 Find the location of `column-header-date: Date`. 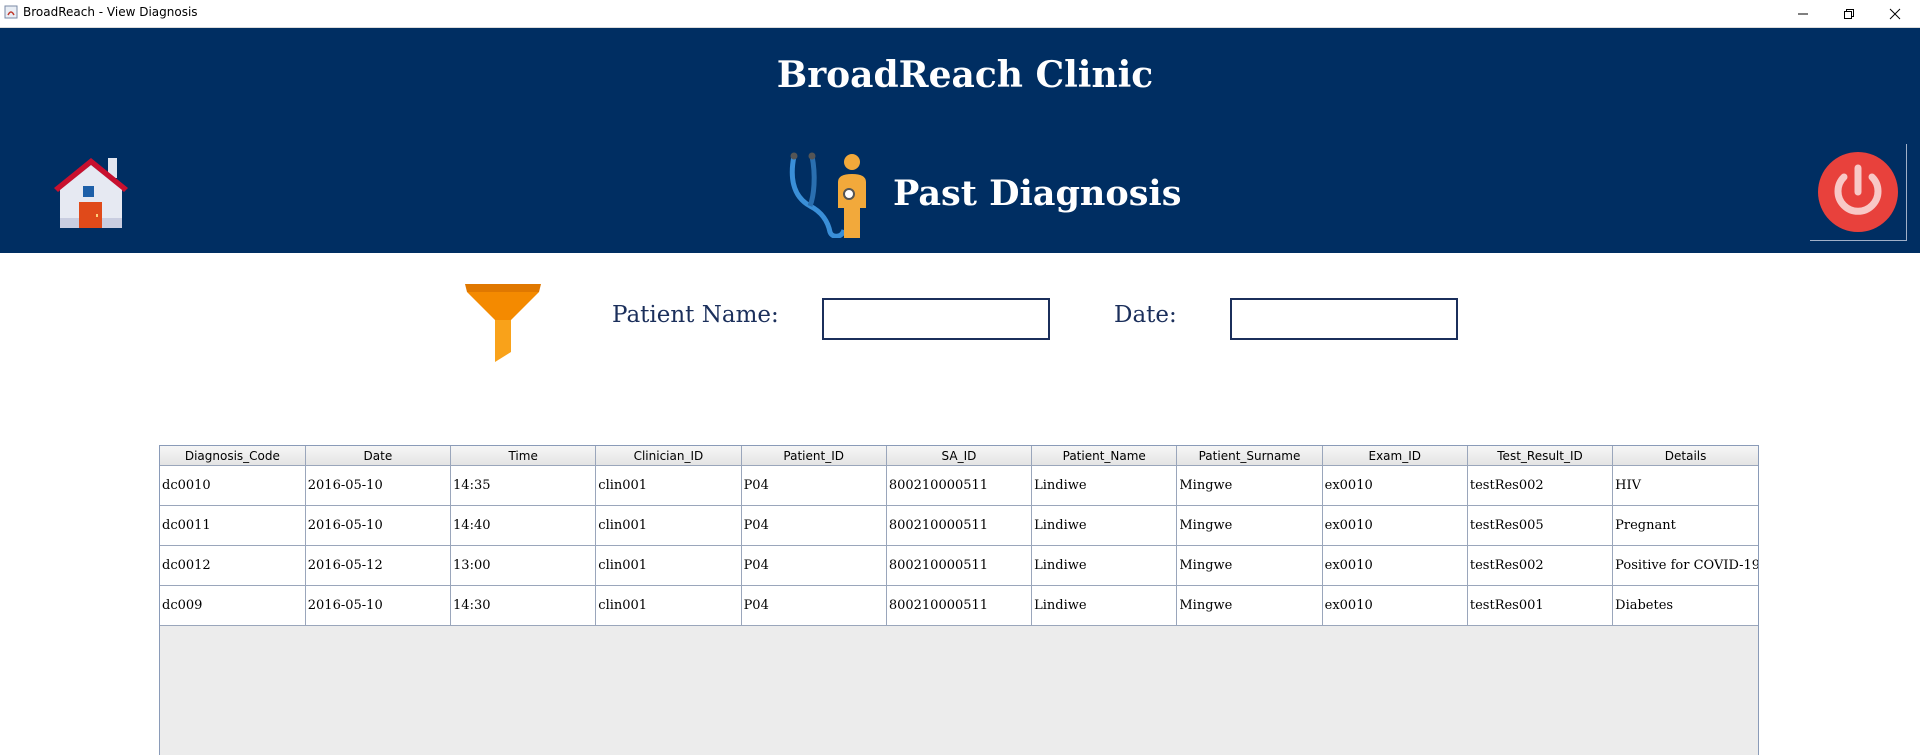

column-header-date: Date is located at coordinates (378, 456).